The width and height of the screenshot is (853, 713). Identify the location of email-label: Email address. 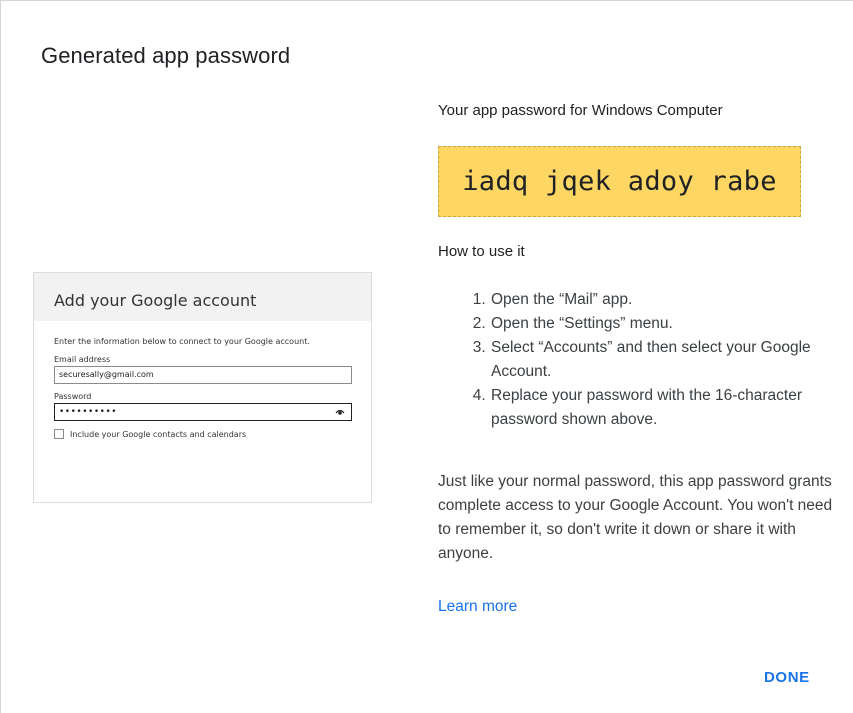
(82, 359).